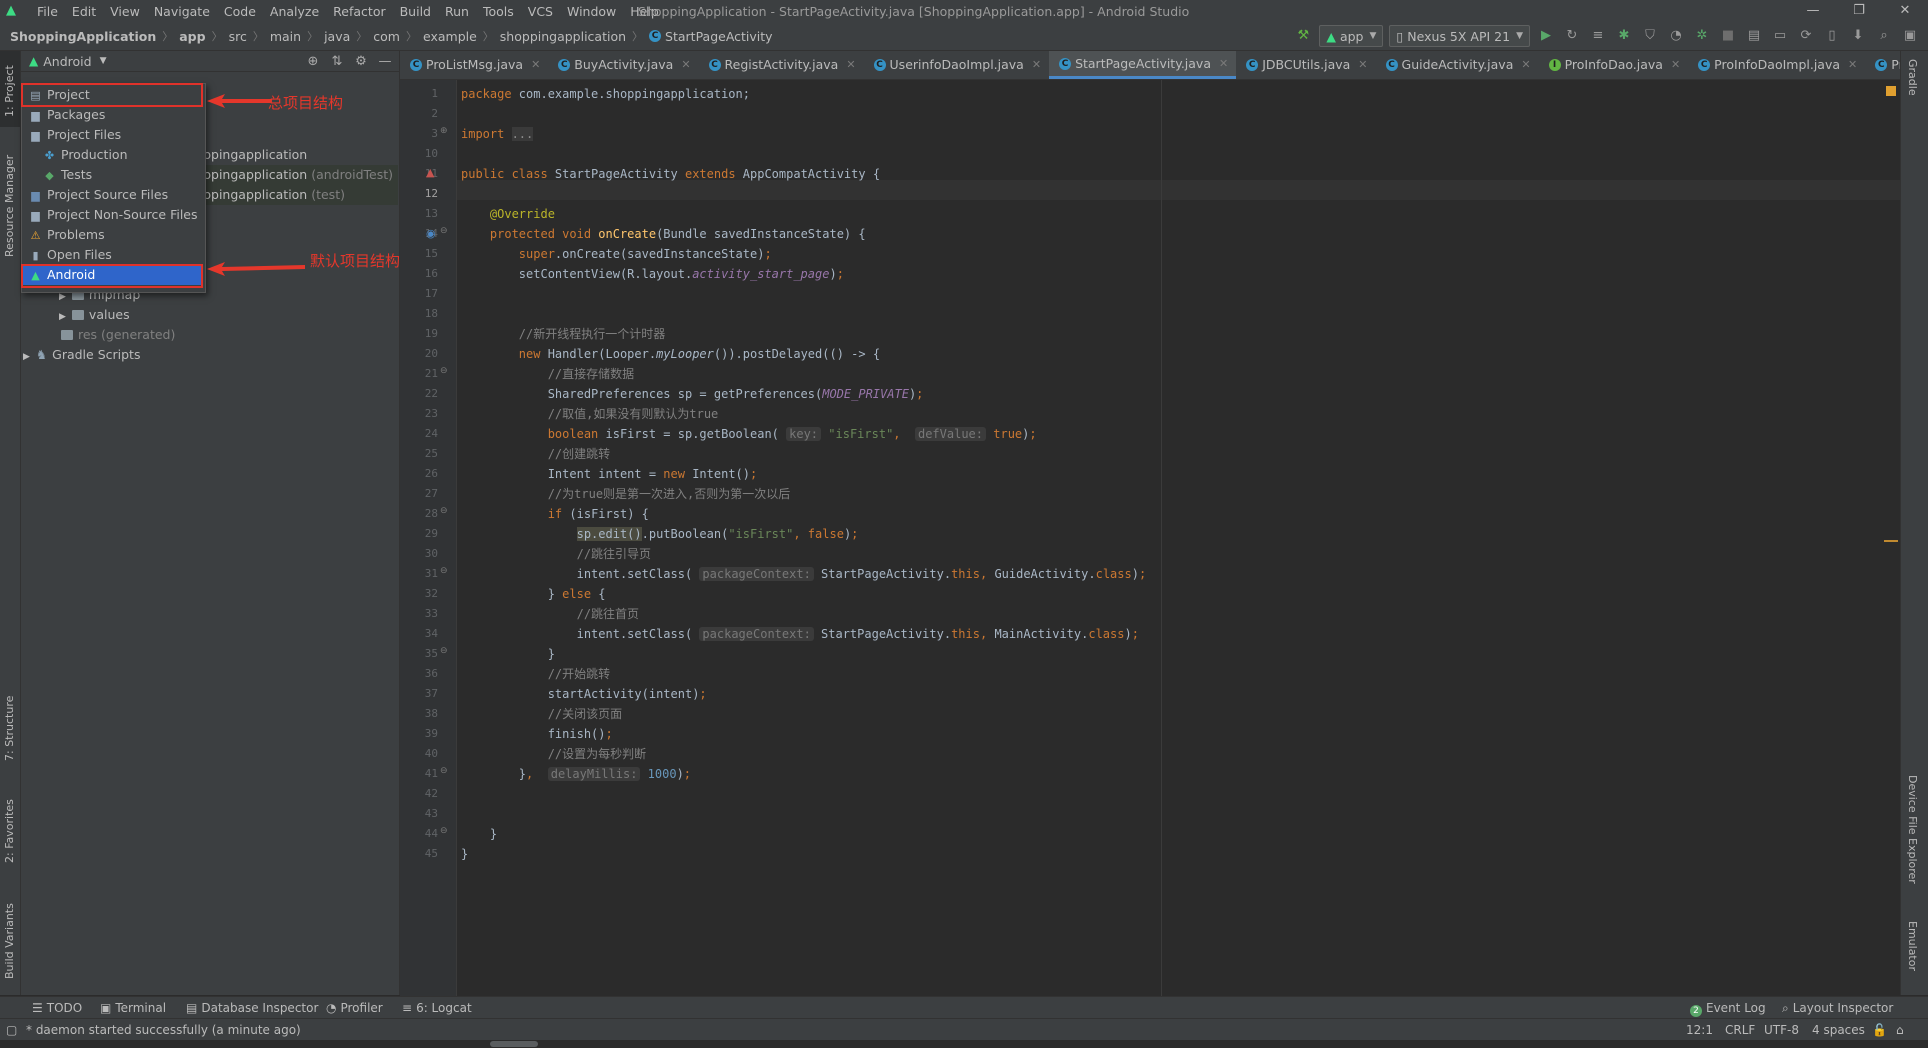 This screenshot has height=1048, width=1928. I want to click on tool-tab-profiler: ◔ Profiler, so click(354, 1008).